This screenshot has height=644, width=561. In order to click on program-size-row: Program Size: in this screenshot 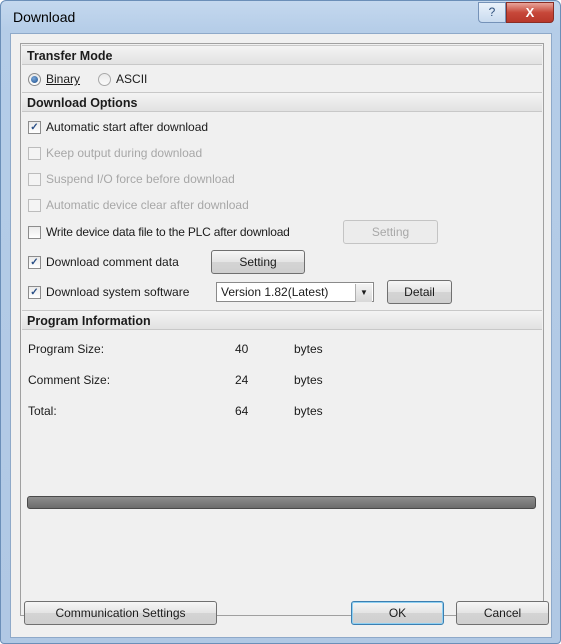, I will do `click(66, 349)`.